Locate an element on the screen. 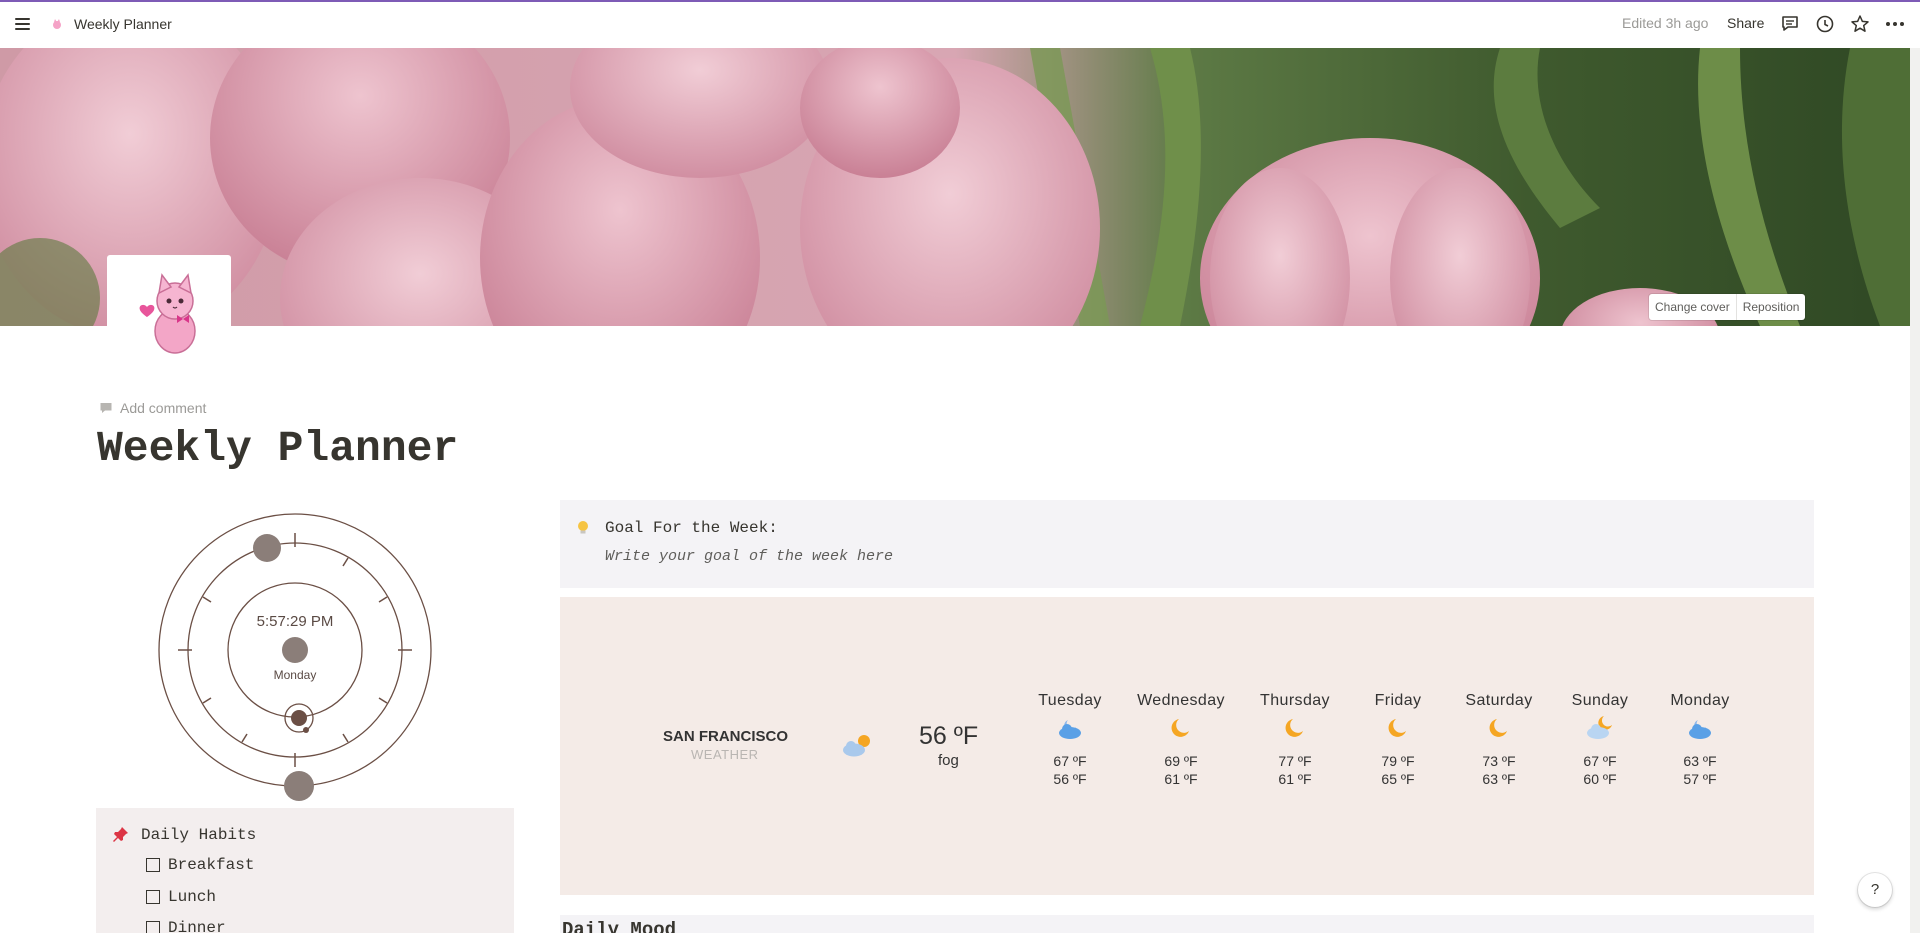  more-icon is located at coordinates (1895, 24).